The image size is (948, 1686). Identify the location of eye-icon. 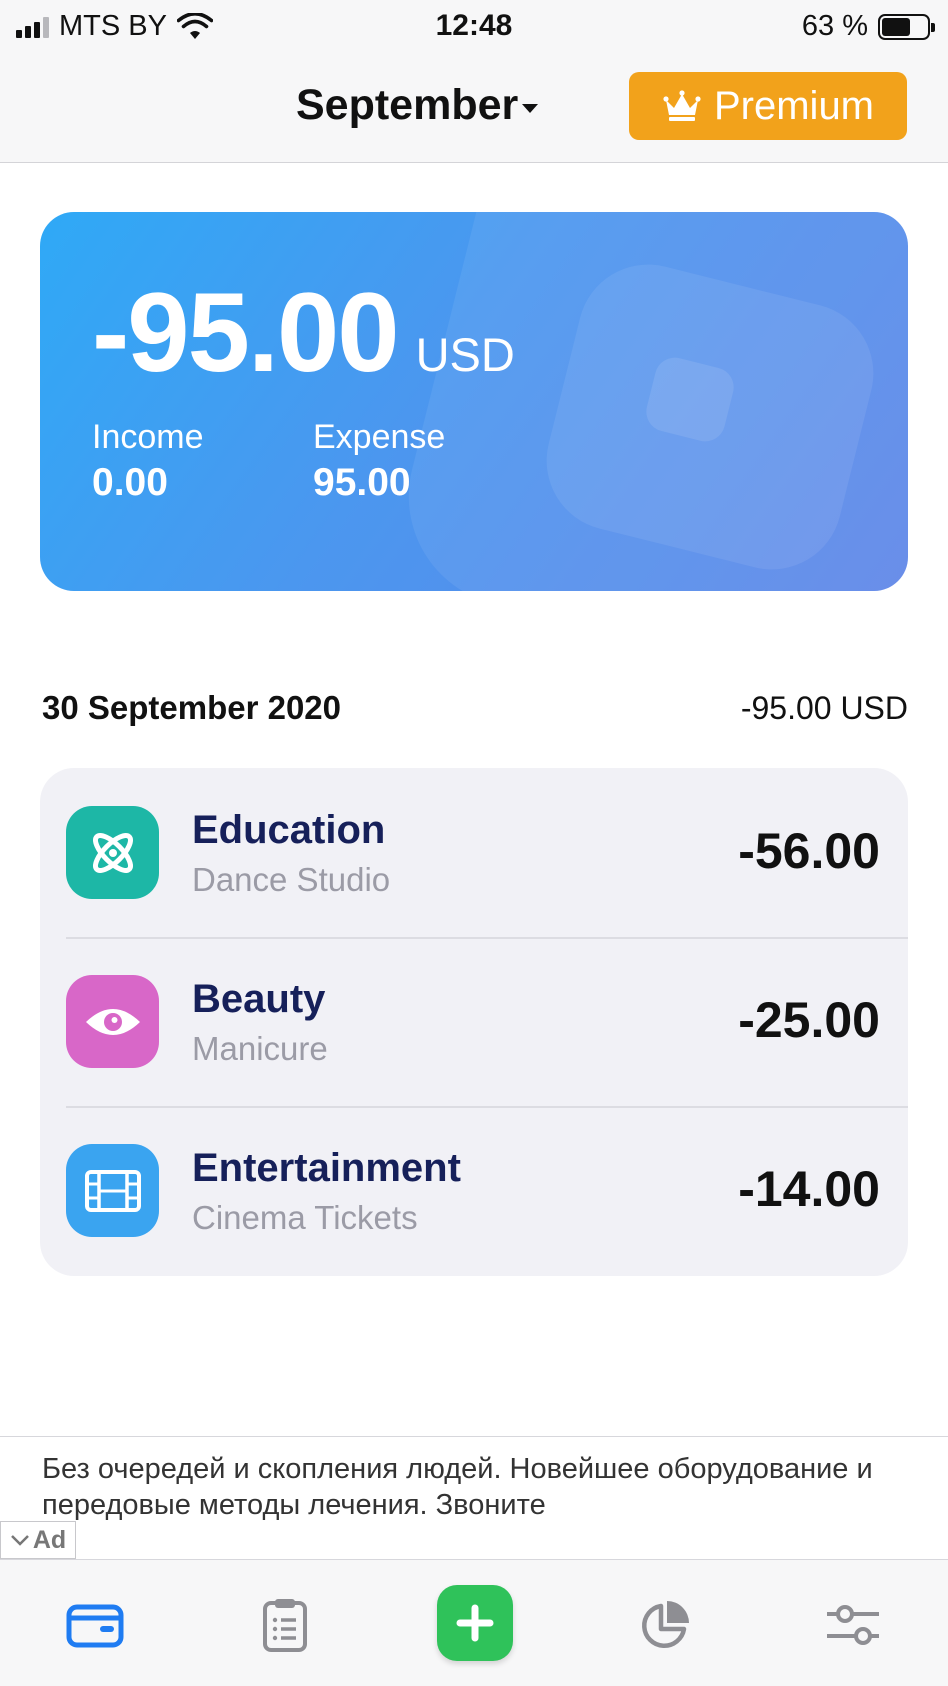
(112, 1021).